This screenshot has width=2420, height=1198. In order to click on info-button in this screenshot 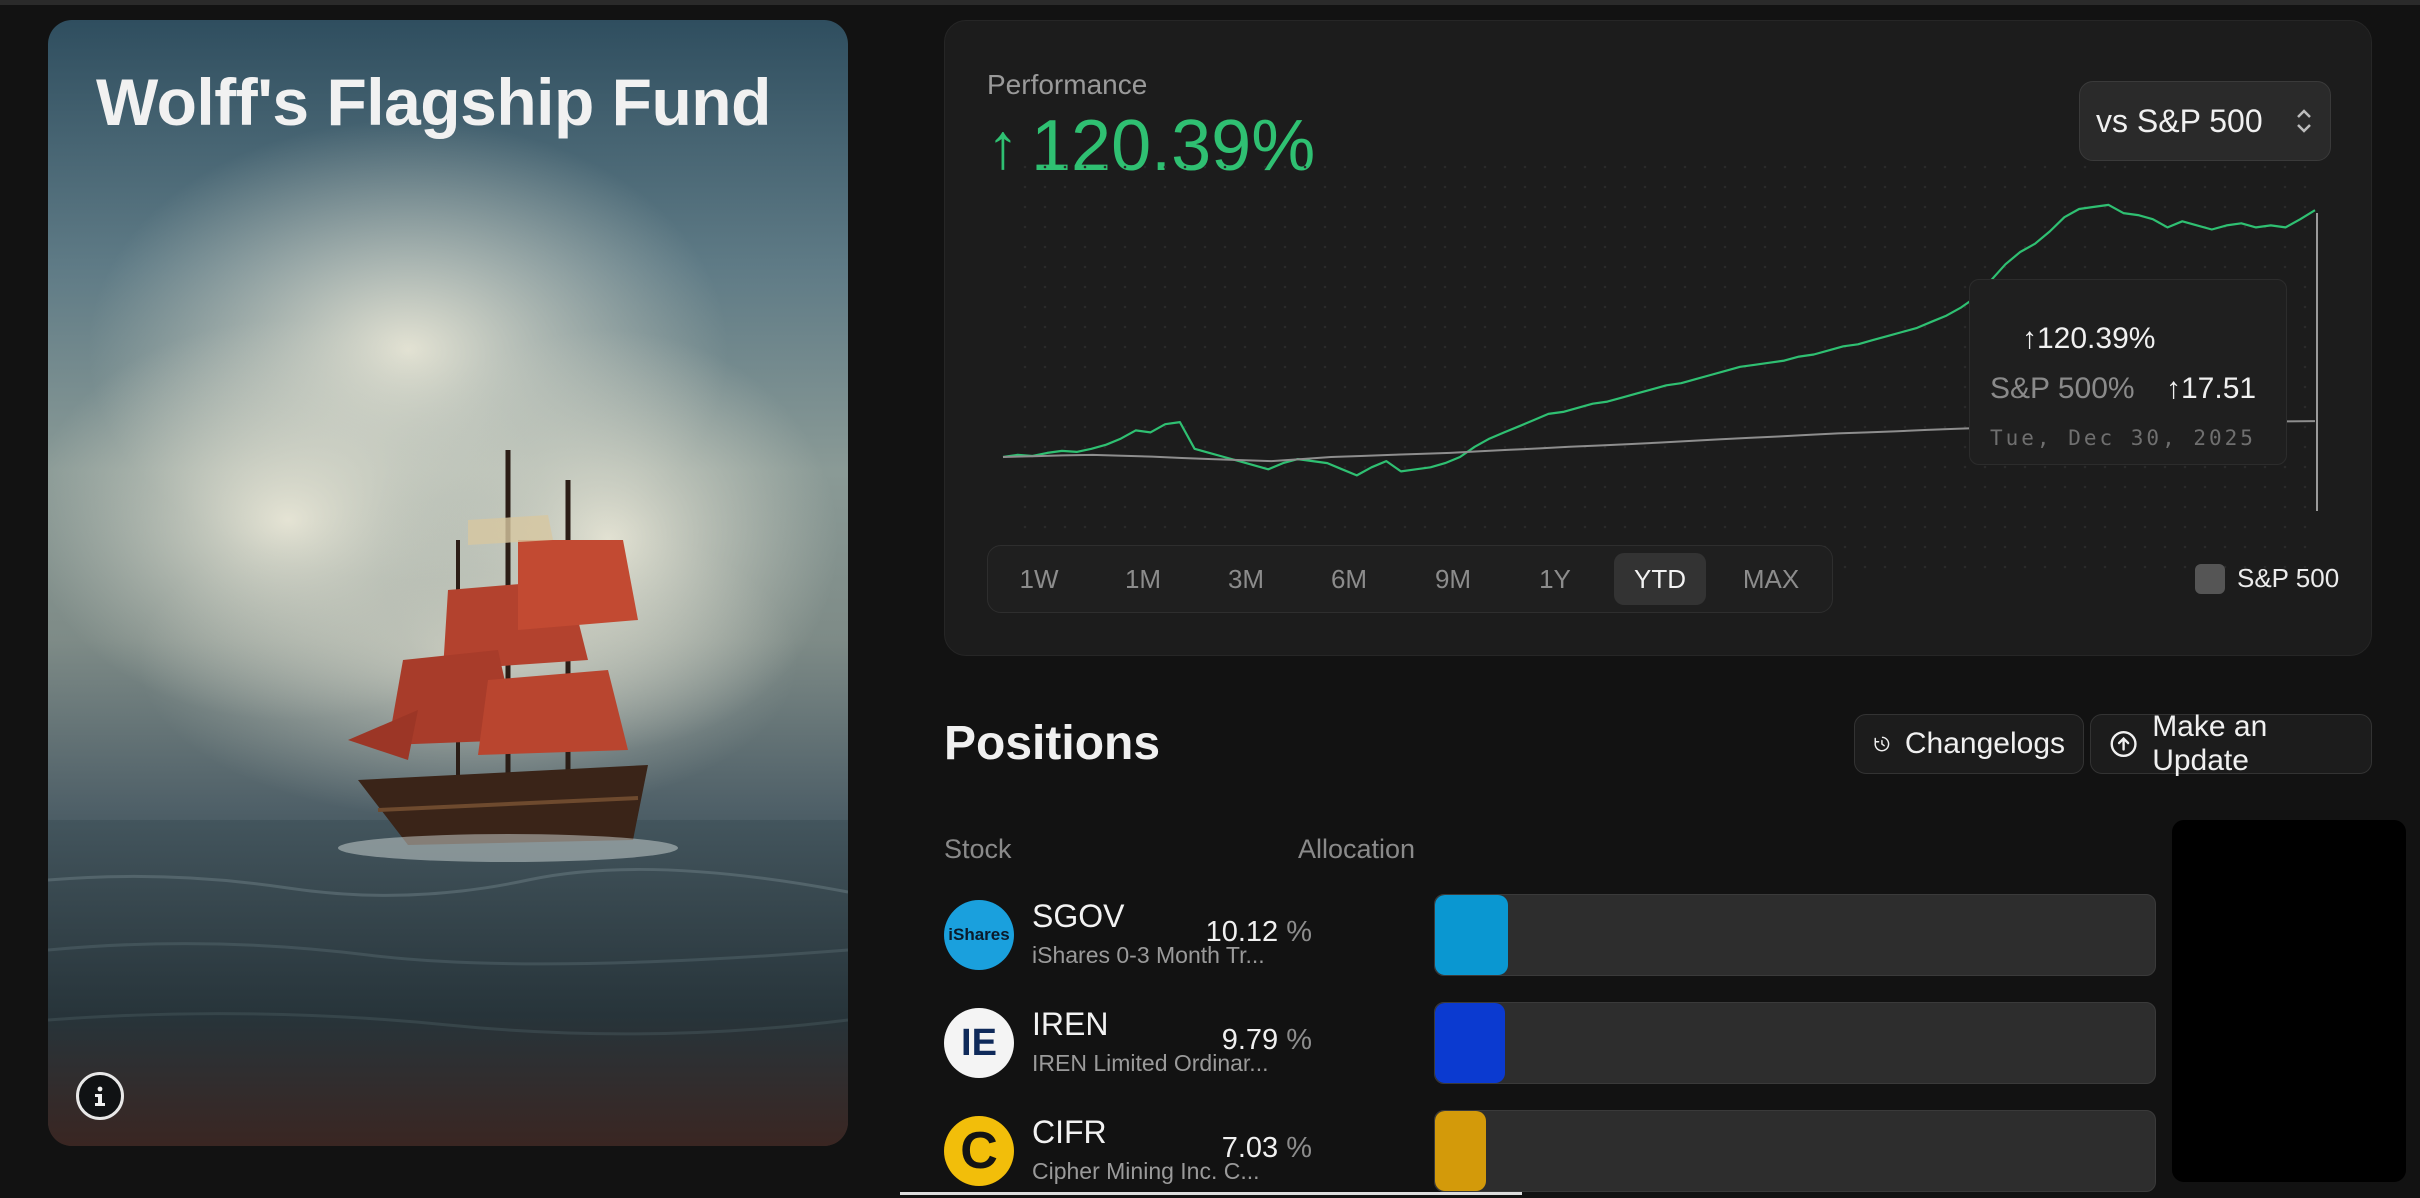, I will do `click(100, 1096)`.